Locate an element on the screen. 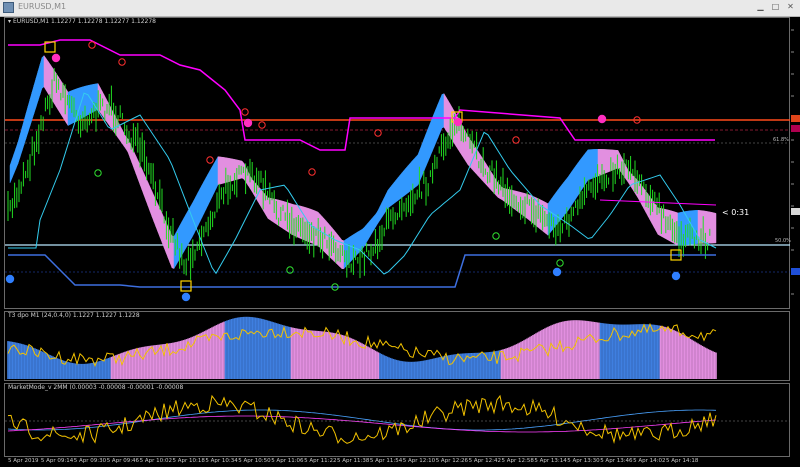 The width and height of the screenshot is (800, 467). price-tag-red is located at coordinates (795, 128).